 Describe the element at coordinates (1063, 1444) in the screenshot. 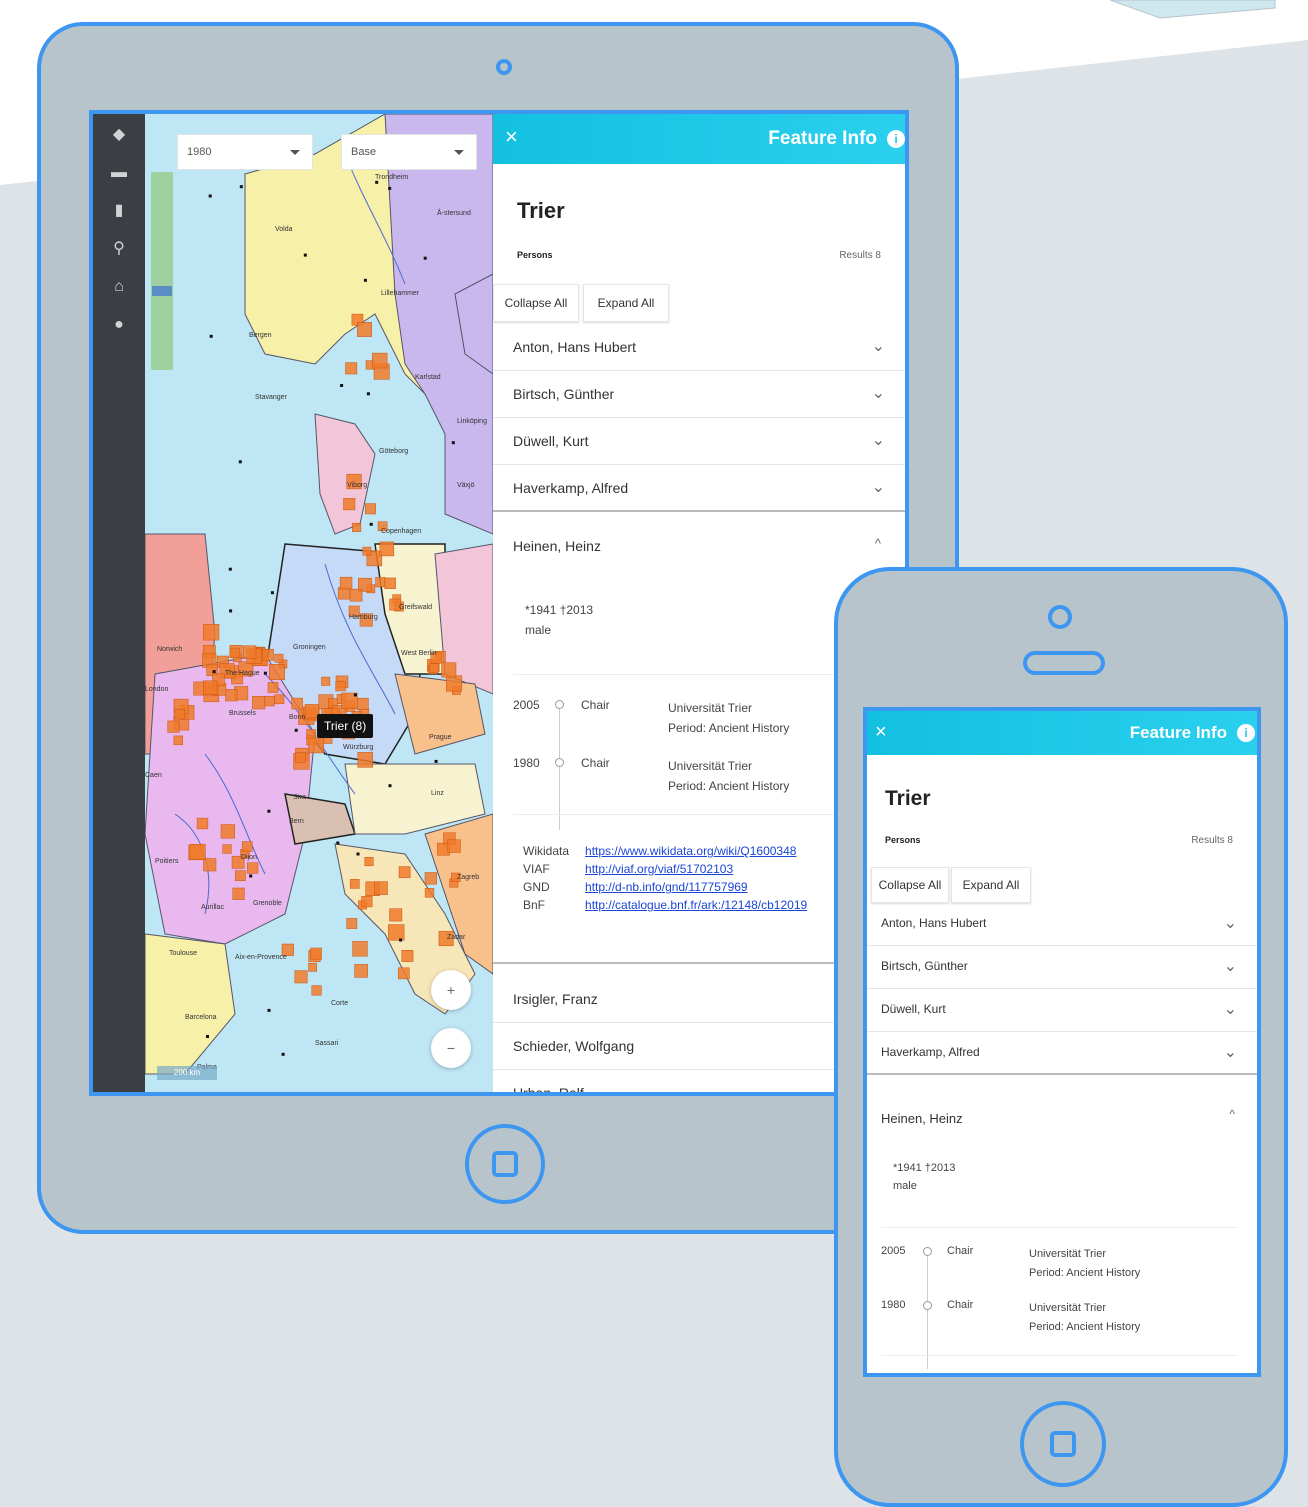

I see `phone-home-button` at that location.